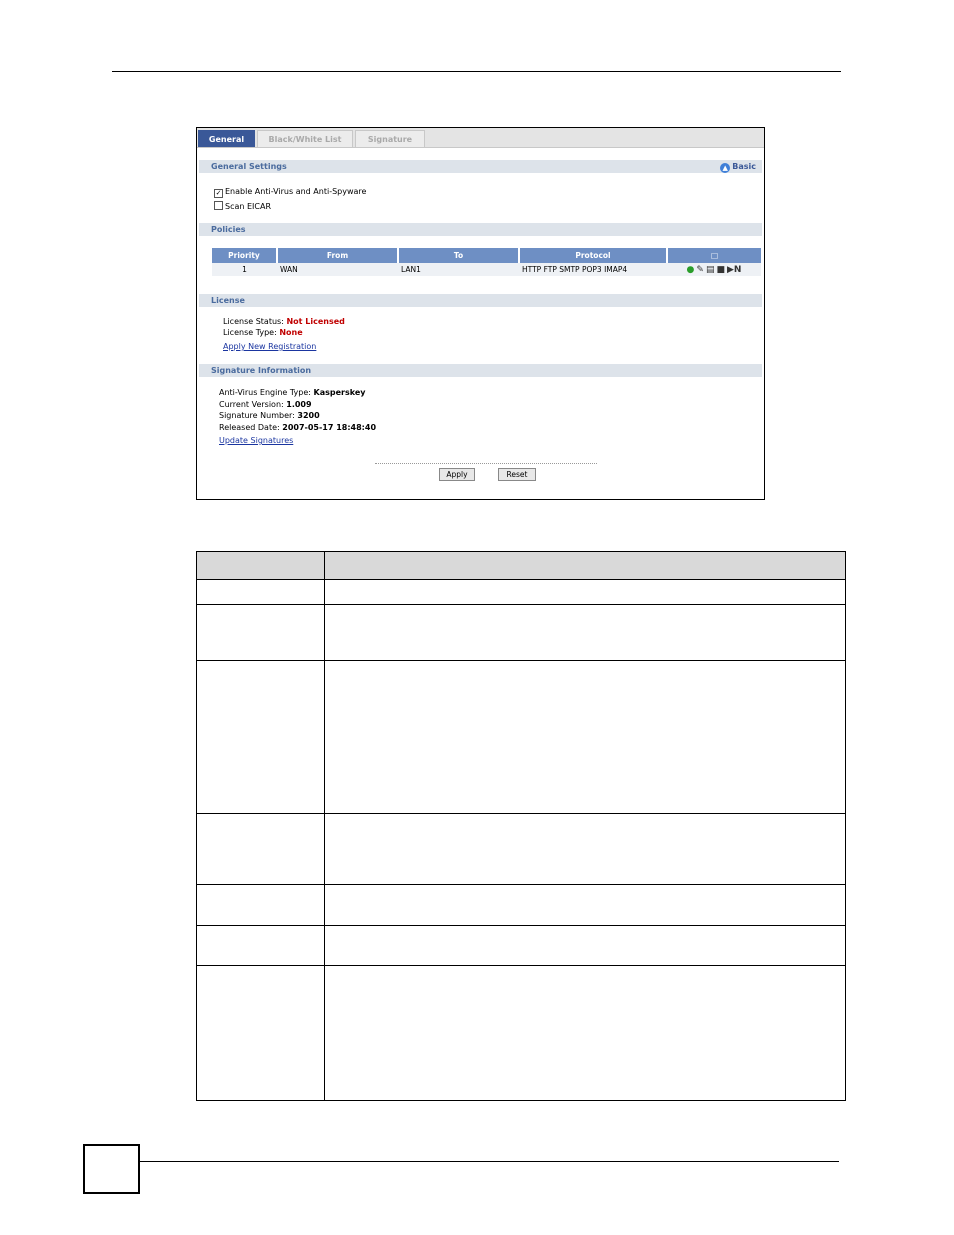 The width and height of the screenshot is (954, 1235). I want to click on table-header-row, so click(521, 565).